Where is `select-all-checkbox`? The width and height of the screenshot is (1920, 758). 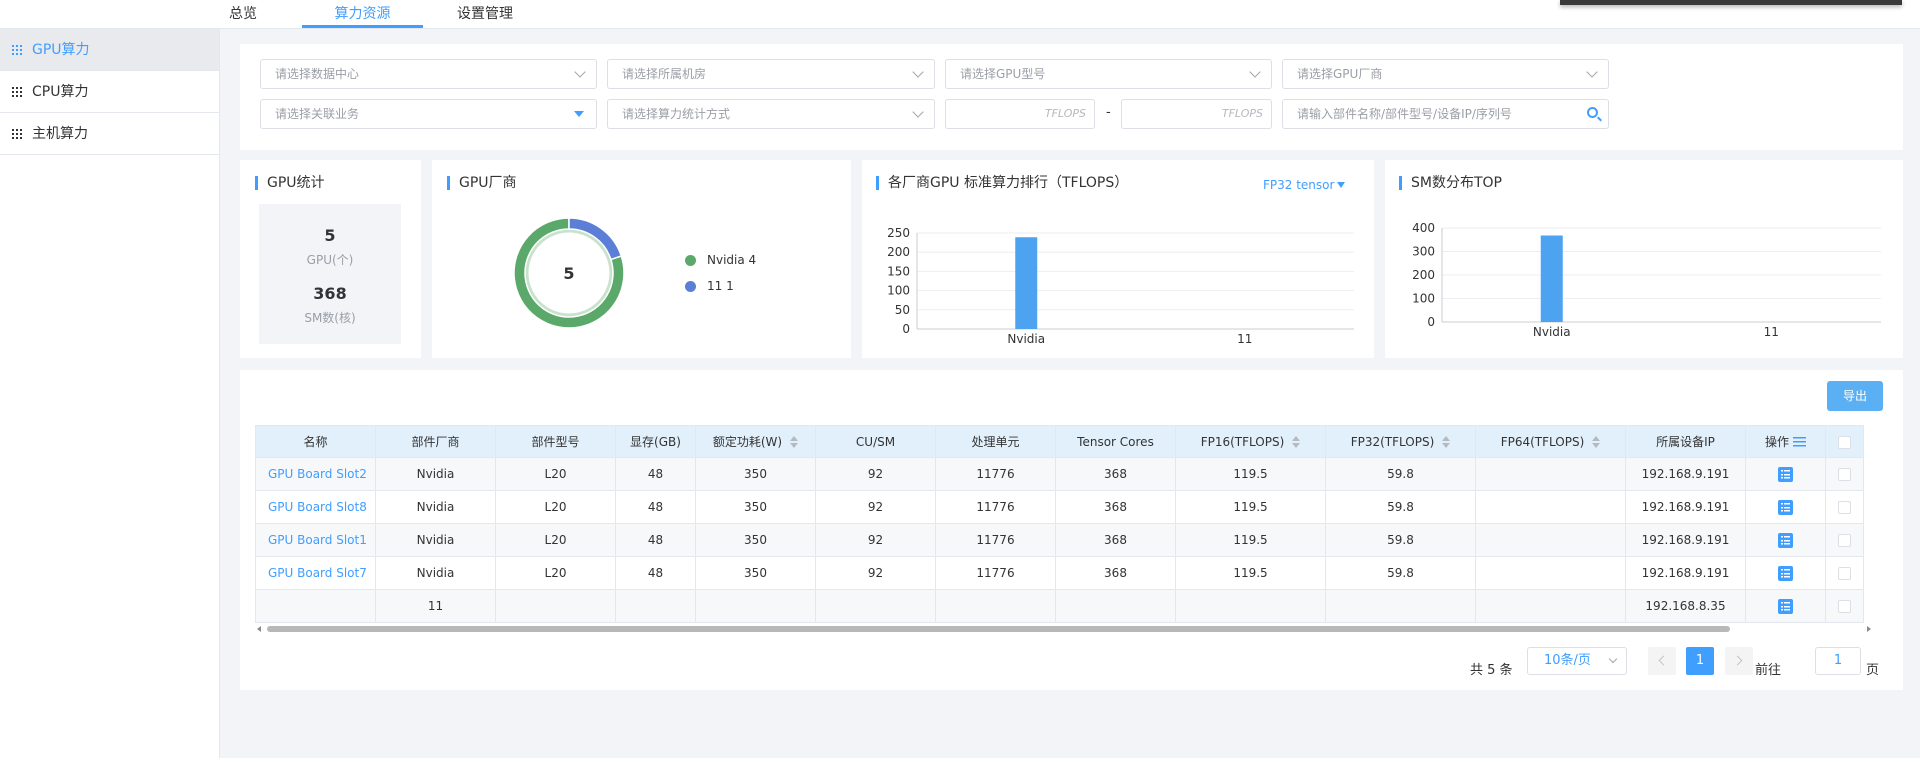 select-all-checkbox is located at coordinates (1844, 442).